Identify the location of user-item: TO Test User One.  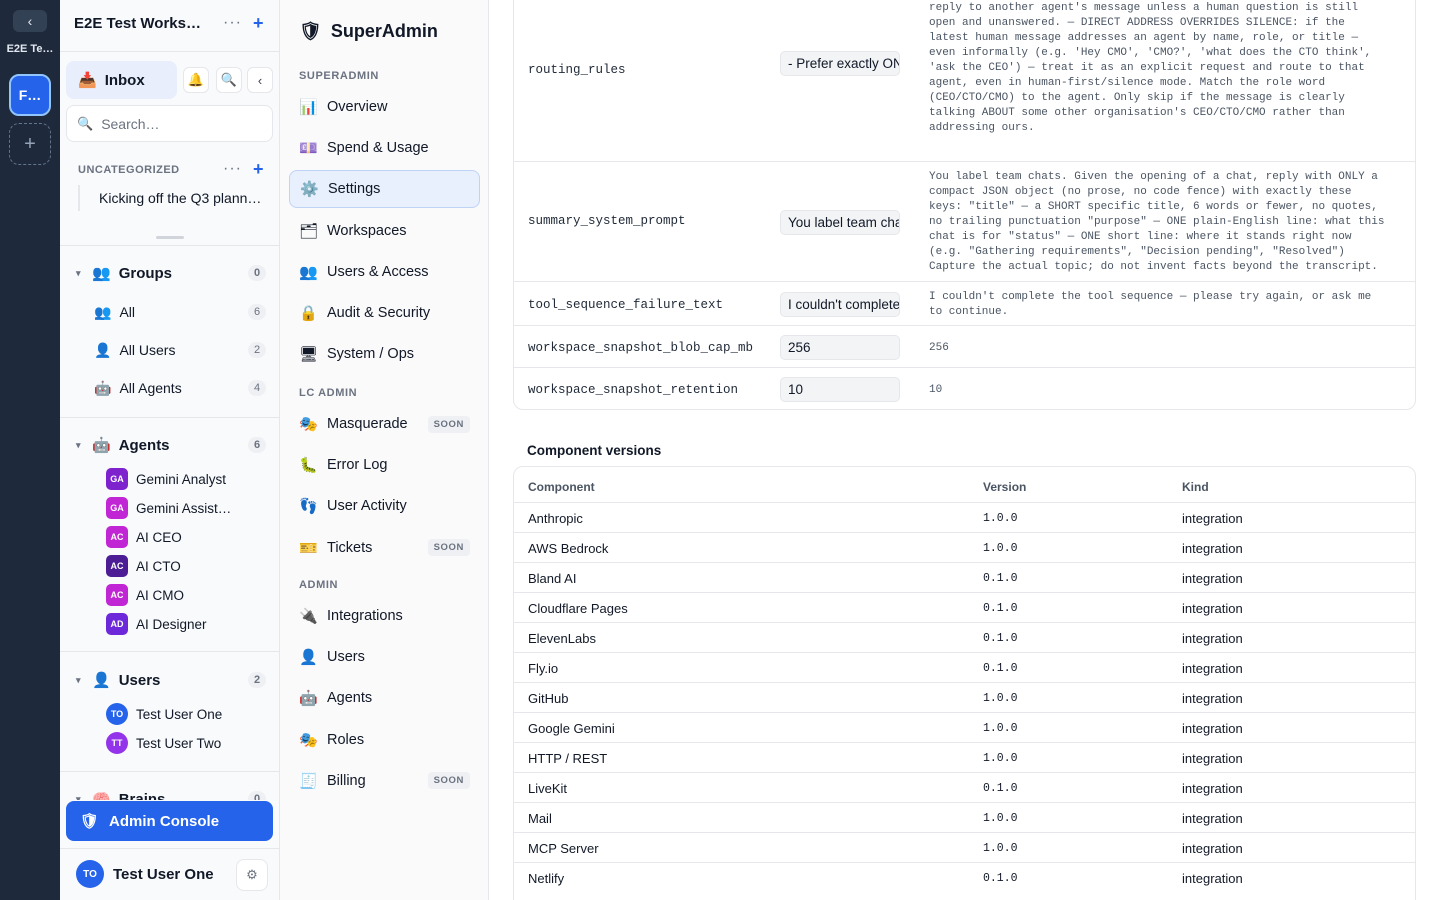
(186, 714).